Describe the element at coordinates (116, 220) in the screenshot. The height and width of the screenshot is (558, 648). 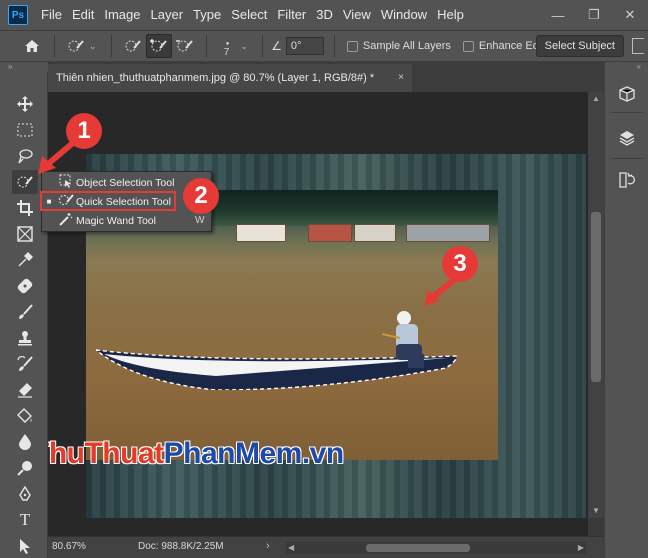
I see `flyout-label: Magic Wand Tool` at that location.